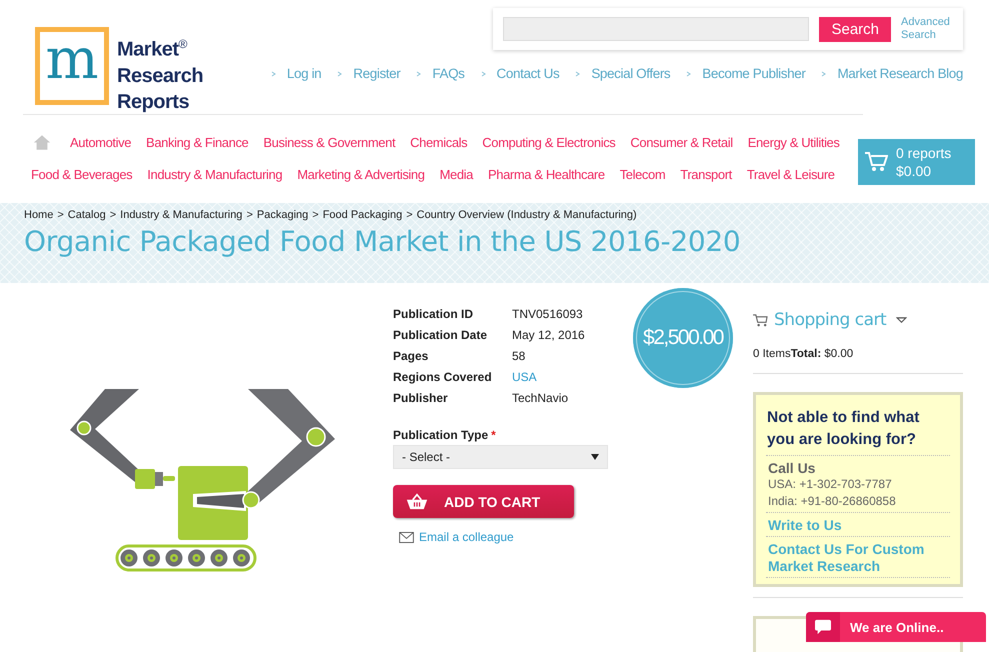  What do you see at coordinates (439, 142) in the screenshot?
I see `category-link: Chemicals` at bounding box center [439, 142].